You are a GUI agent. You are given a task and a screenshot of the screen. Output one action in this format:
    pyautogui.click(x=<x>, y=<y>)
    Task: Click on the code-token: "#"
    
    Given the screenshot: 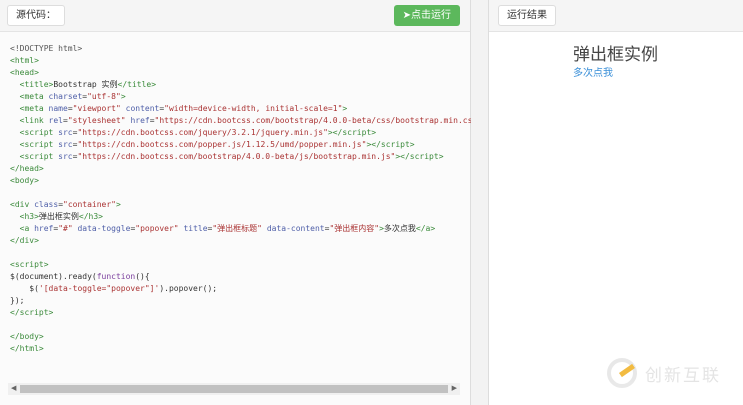 What is the action you would take?
    pyautogui.click(x=65, y=228)
    